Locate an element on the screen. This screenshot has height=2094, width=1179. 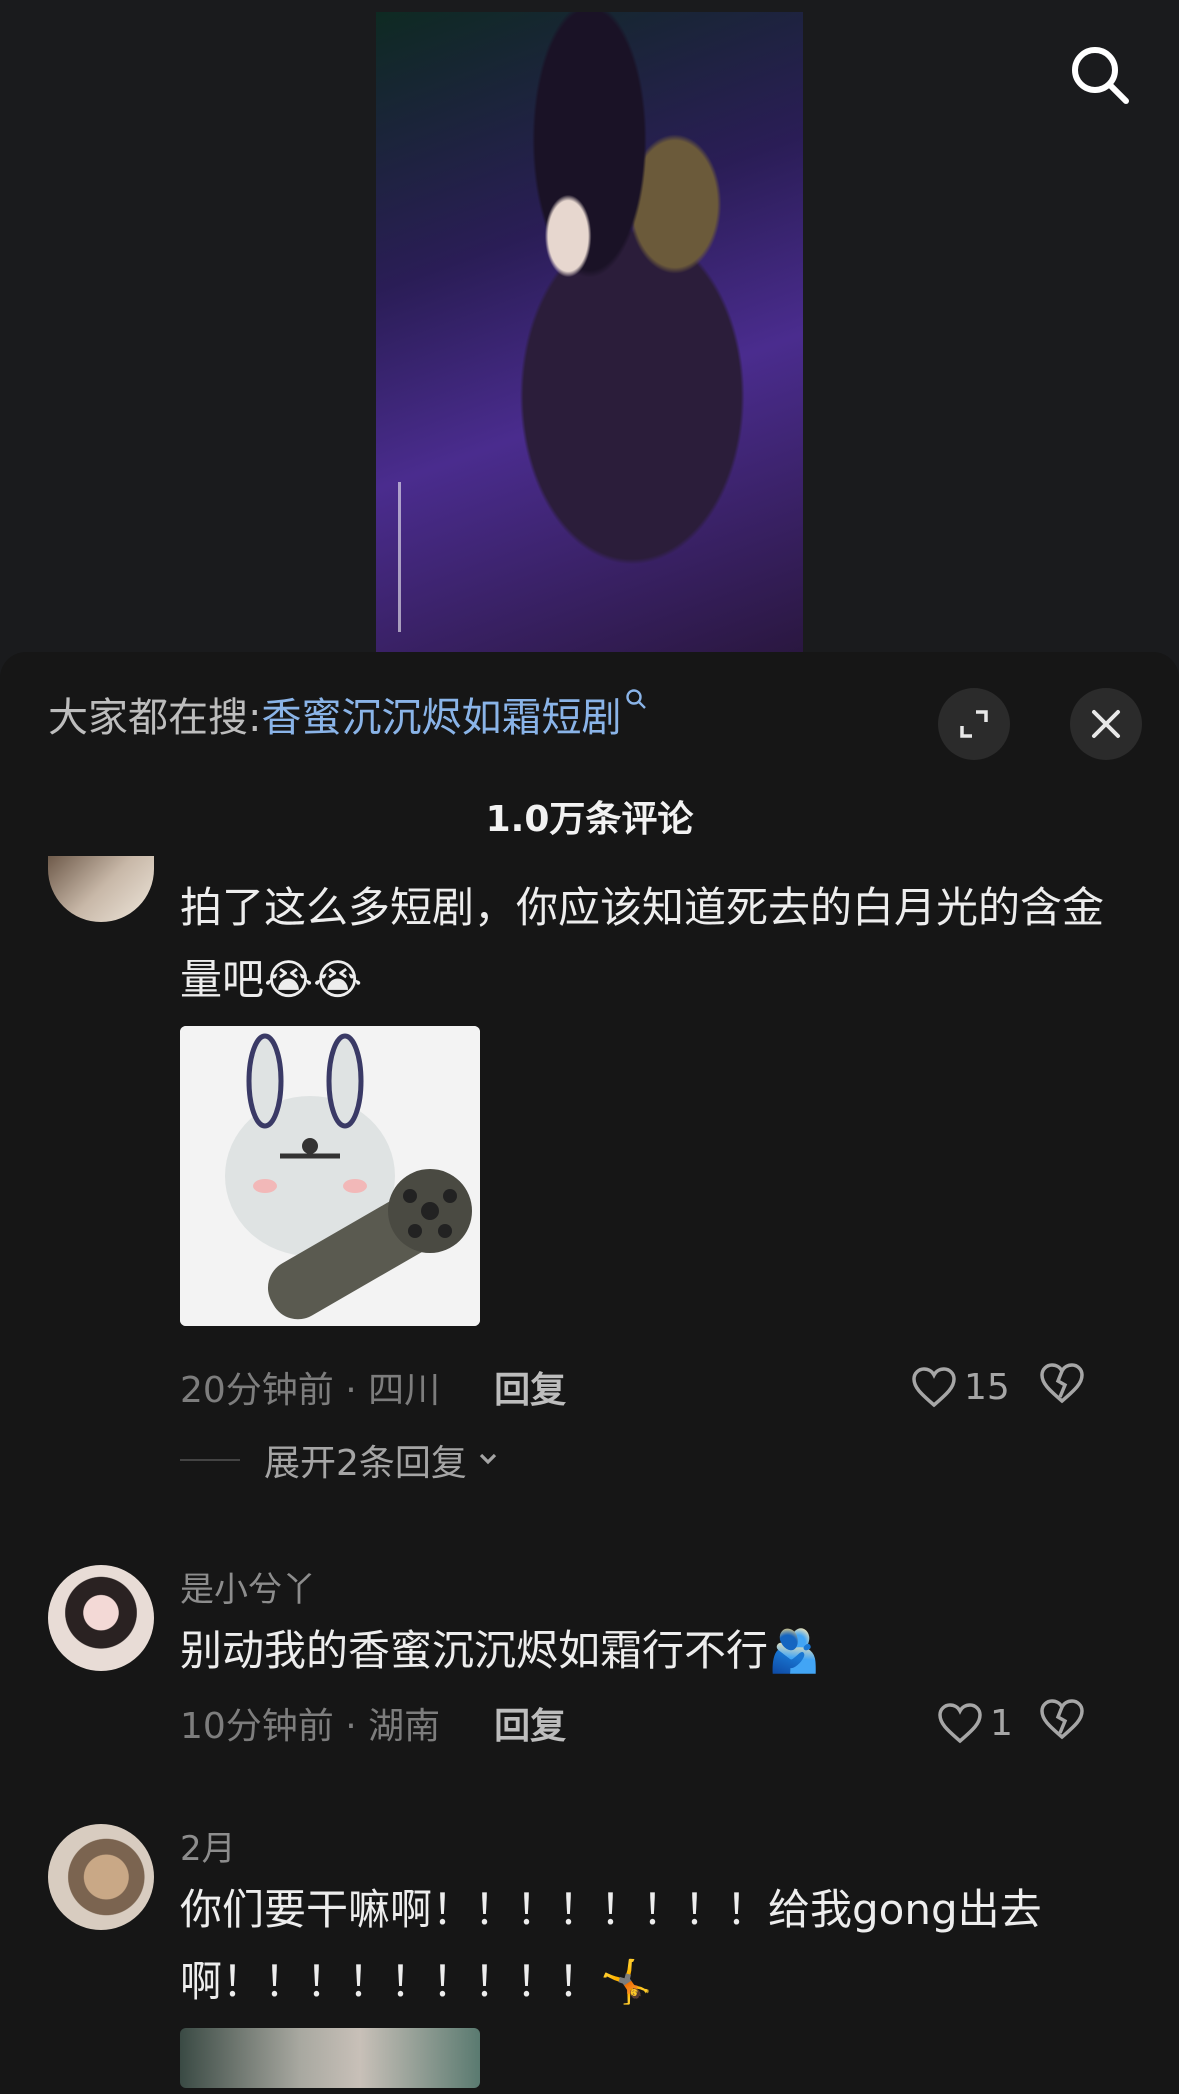
close-icon is located at coordinates (1106, 724).